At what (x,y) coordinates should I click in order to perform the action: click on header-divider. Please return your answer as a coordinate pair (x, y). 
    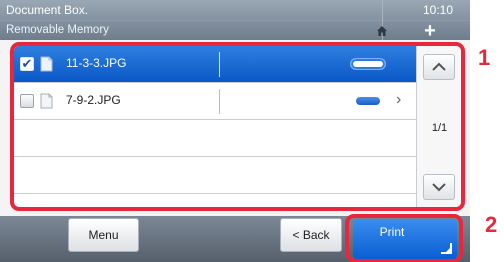
    Looking at the image, I should click on (235, 20).